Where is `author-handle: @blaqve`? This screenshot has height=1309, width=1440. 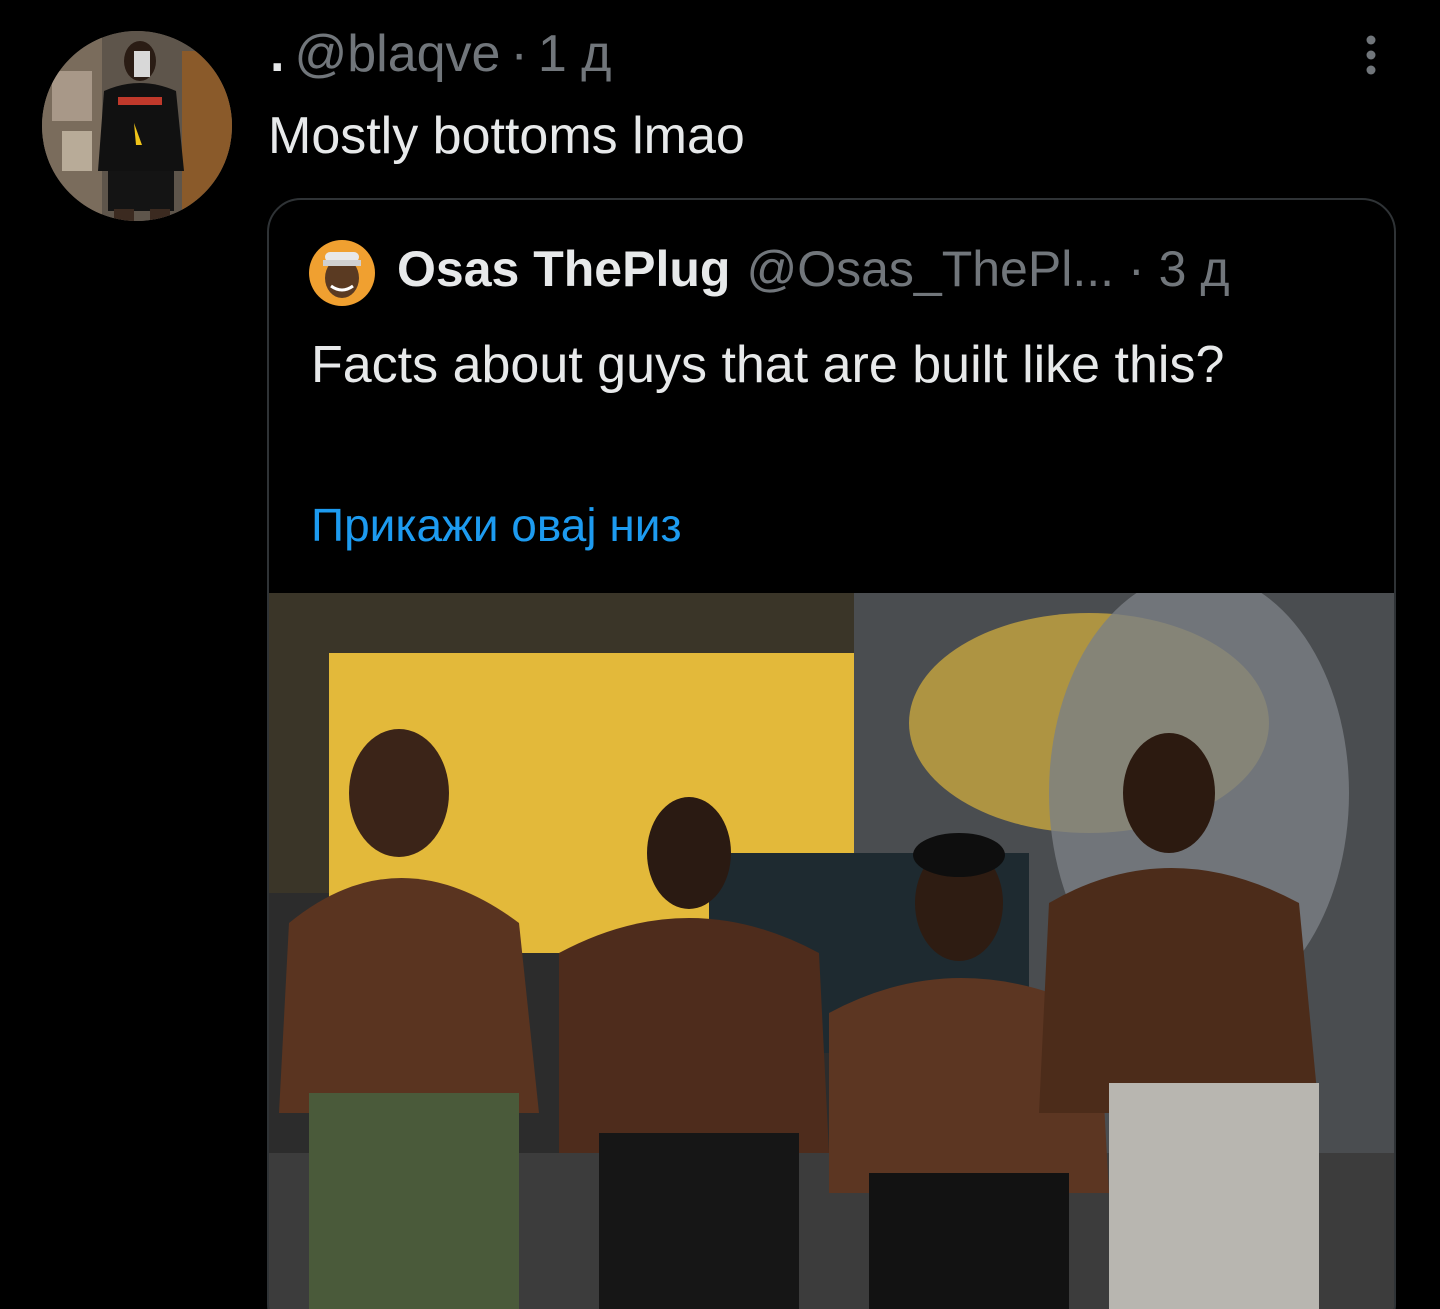 author-handle: @blaqve is located at coordinates (397, 54).